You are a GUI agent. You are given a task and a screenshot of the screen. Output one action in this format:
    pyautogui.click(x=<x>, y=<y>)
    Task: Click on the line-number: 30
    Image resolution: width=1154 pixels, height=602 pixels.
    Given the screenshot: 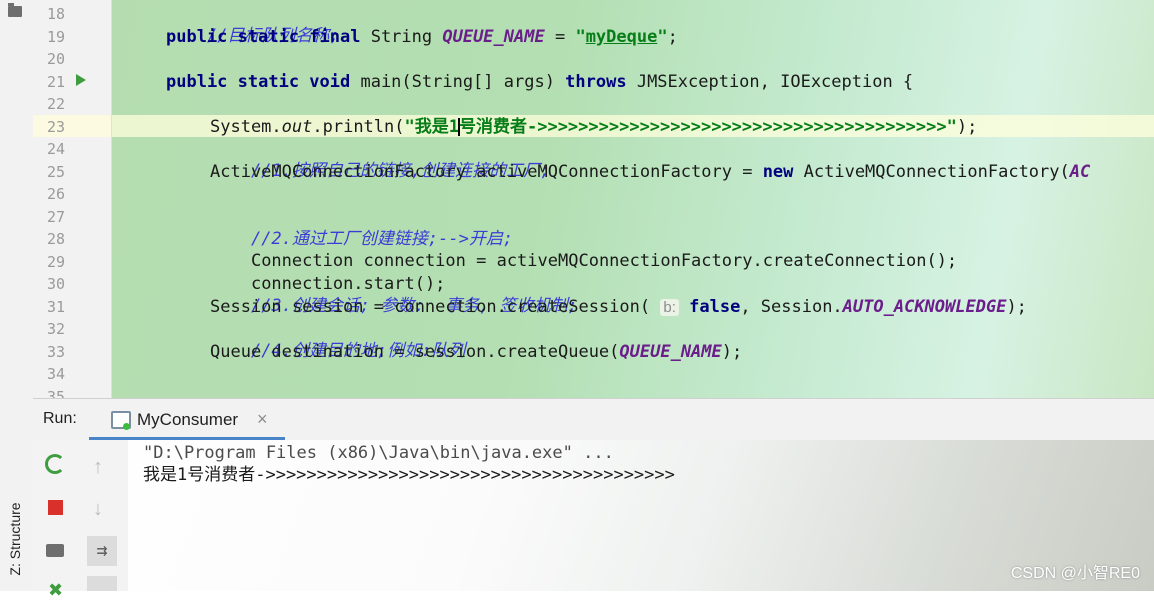 What is the action you would take?
    pyautogui.click(x=55, y=284)
    